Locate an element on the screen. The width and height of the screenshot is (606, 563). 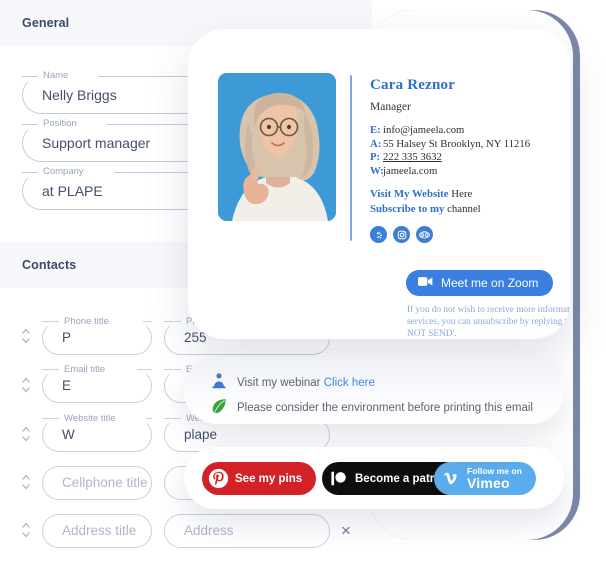
patreon-icon is located at coordinates (338, 478).